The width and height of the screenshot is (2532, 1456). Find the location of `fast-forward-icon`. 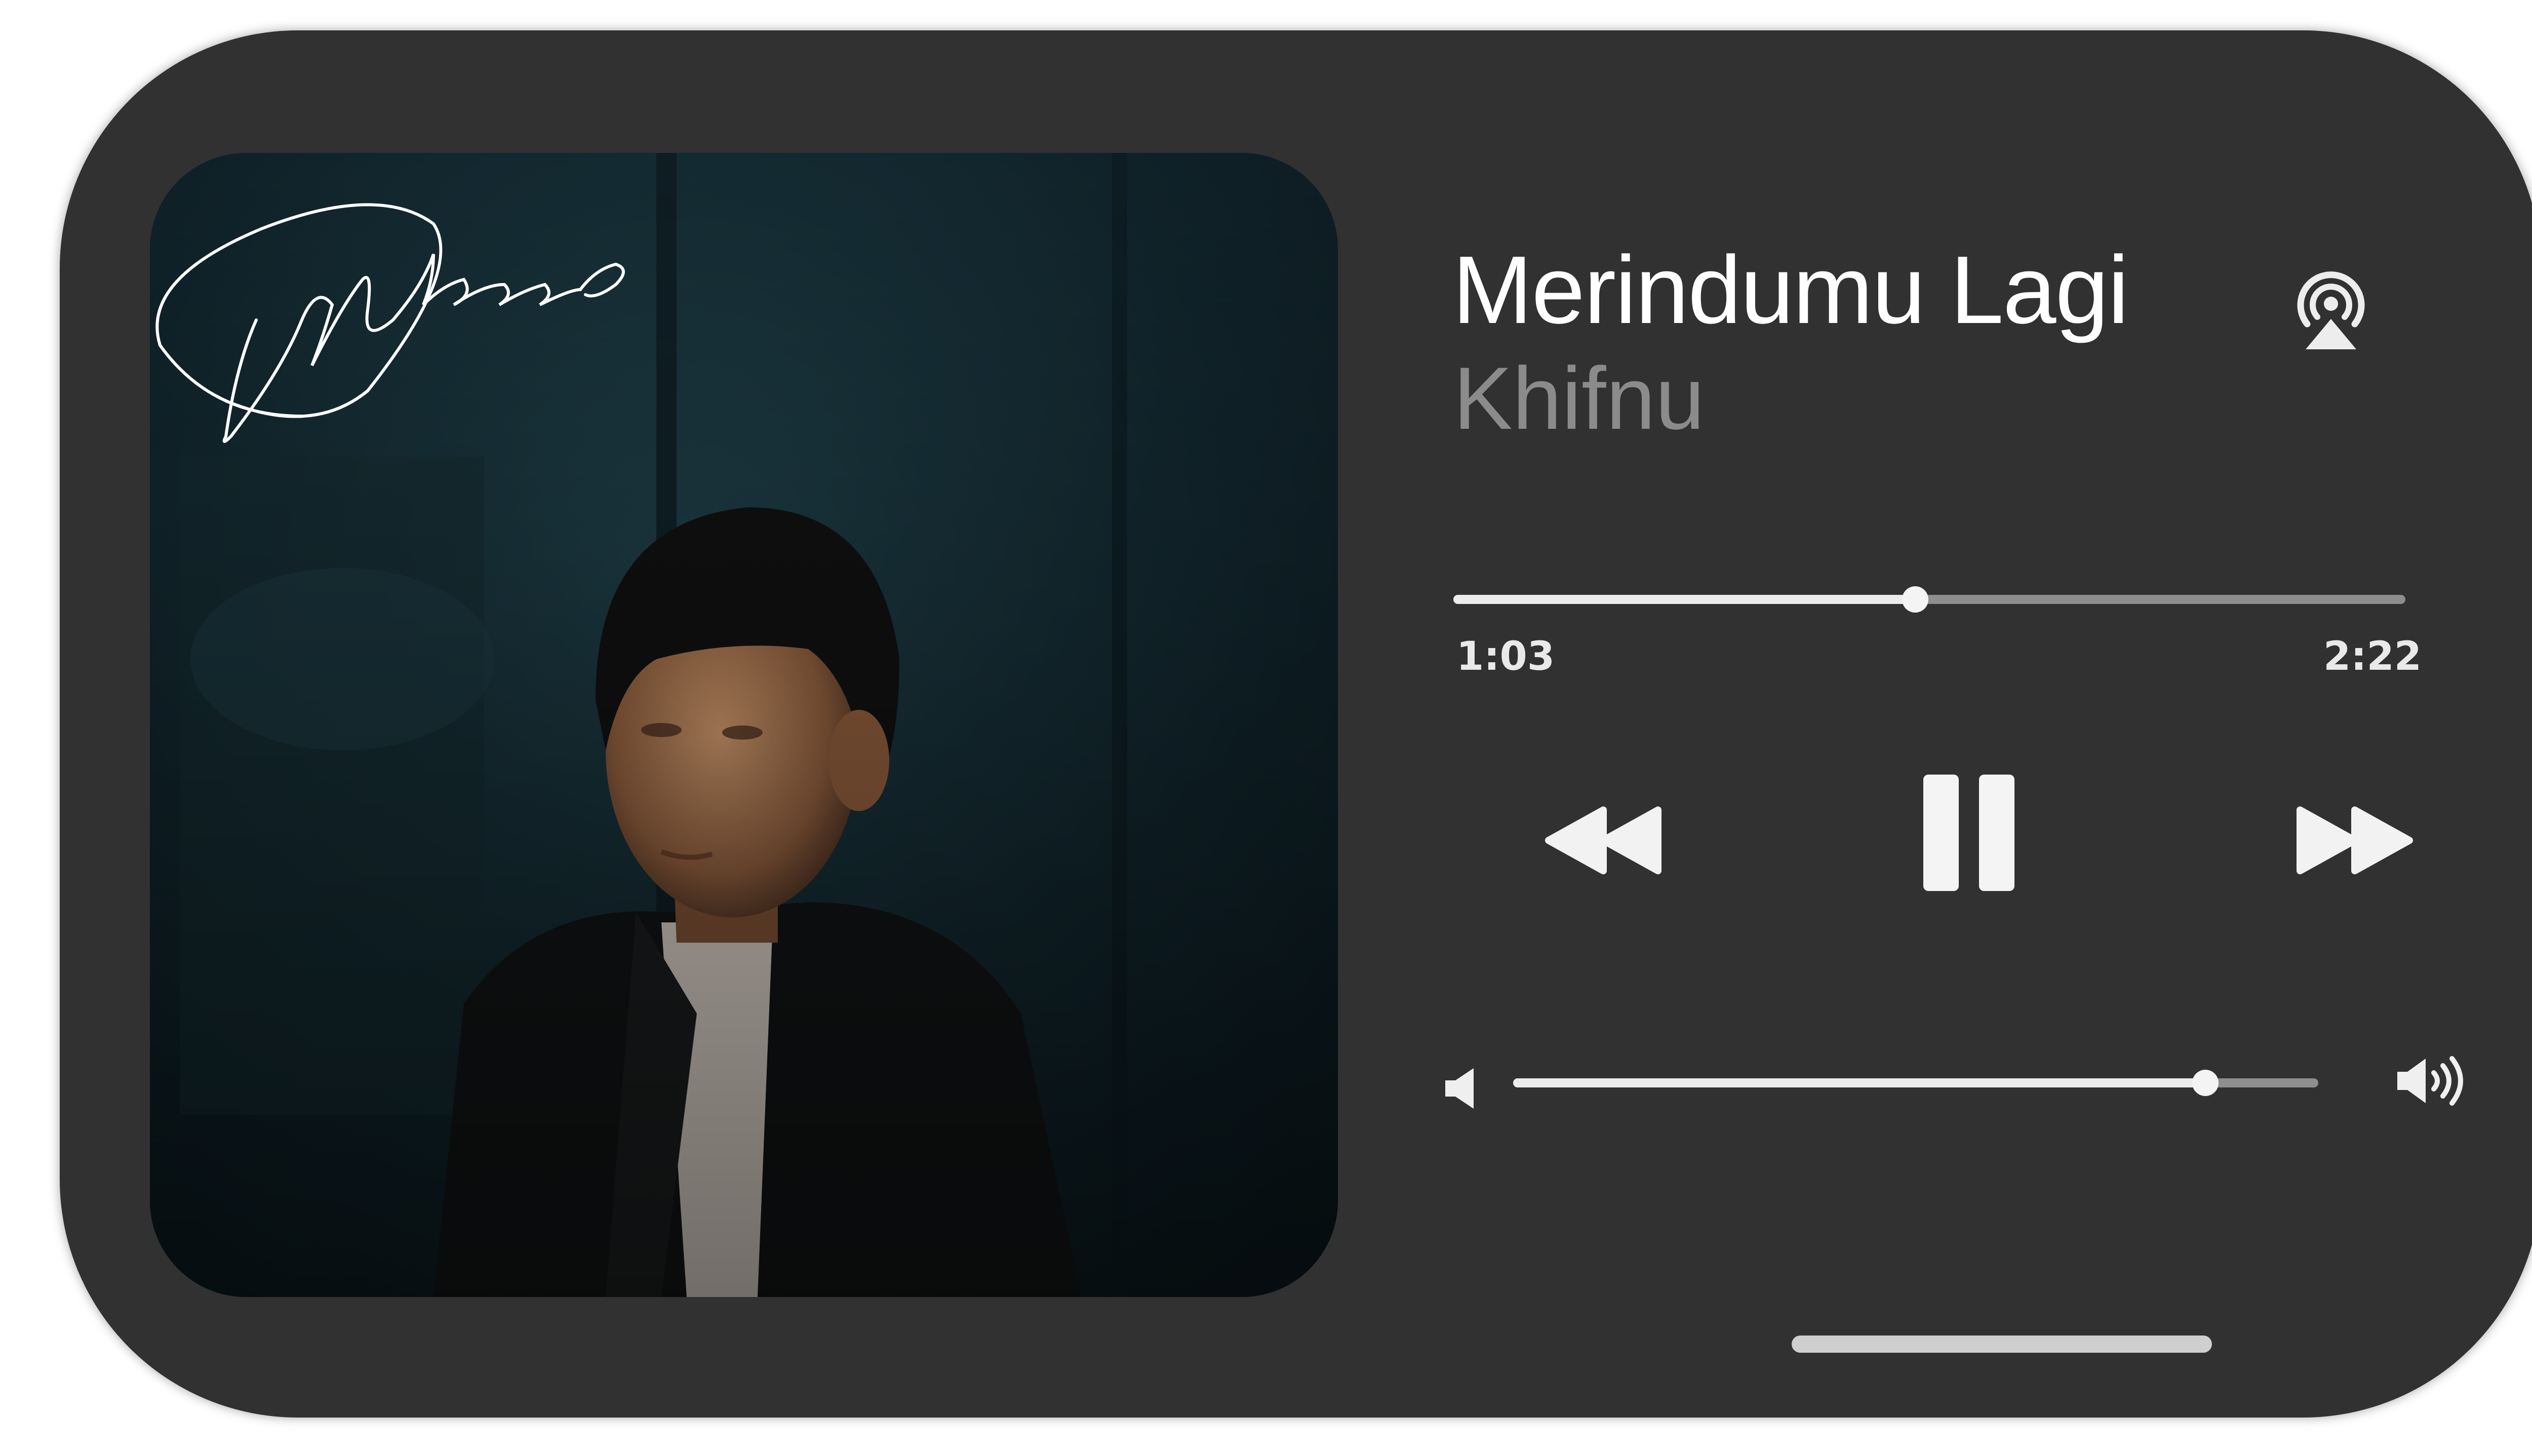

fast-forward-icon is located at coordinates (2355, 840).